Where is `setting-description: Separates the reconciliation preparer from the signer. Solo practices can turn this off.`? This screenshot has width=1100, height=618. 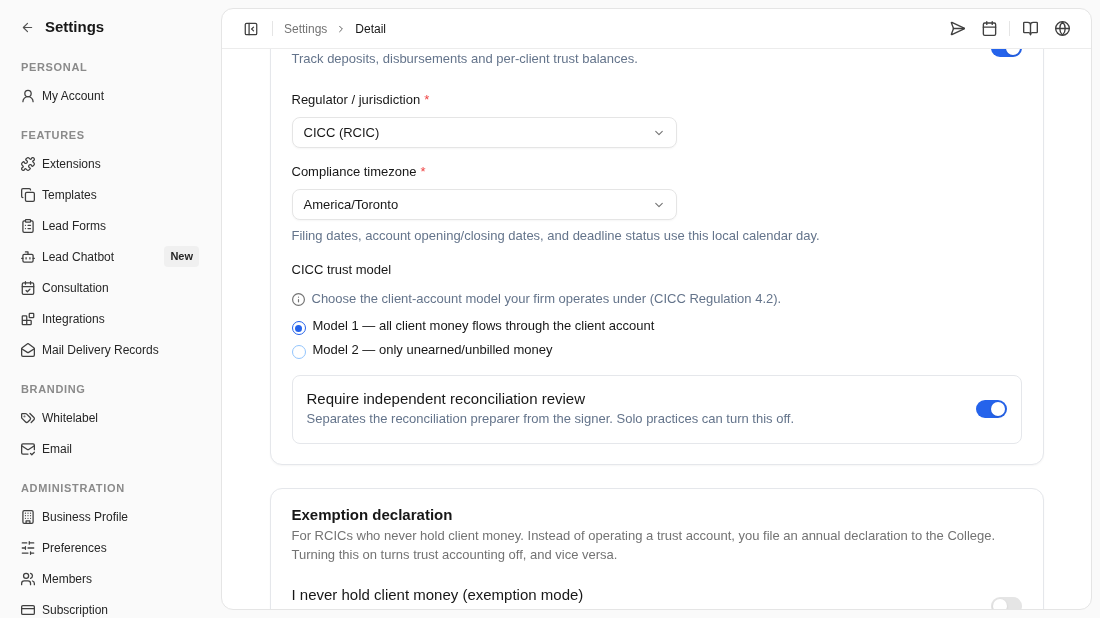 setting-description: Separates the reconciliation preparer from the signer. Solo practices can turn this off. is located at coordinates (550, 419).